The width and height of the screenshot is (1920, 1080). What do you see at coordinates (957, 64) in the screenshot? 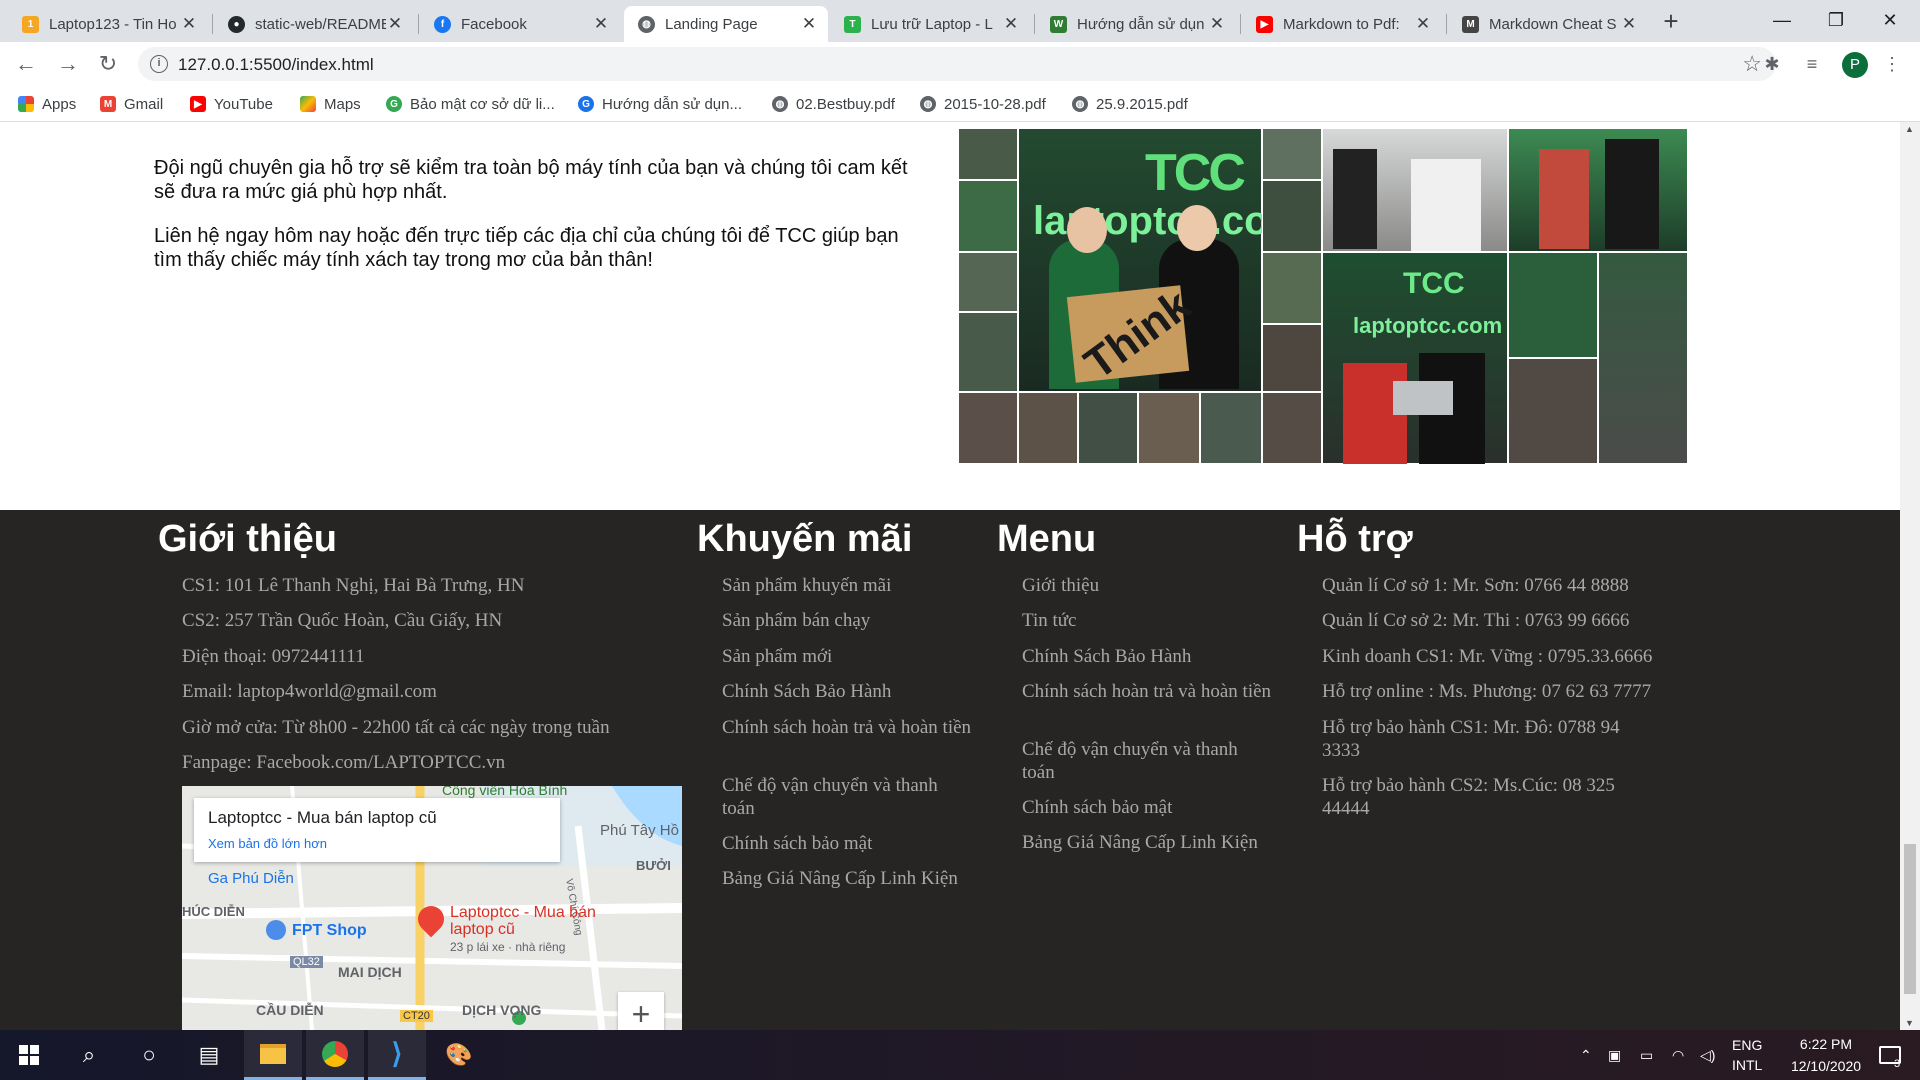
I see `address-bar: i 127.0.0.1:5500/index.html ☆` at bounding box center [957, 64].